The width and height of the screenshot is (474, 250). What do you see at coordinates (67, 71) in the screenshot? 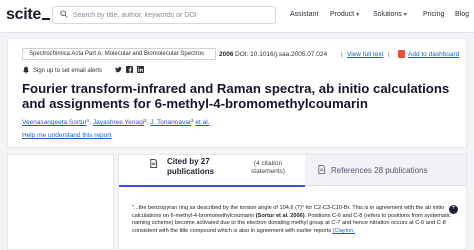
I see `signup-alerts-link: Sign up to set email alerts` at bounding box center [67, 71].